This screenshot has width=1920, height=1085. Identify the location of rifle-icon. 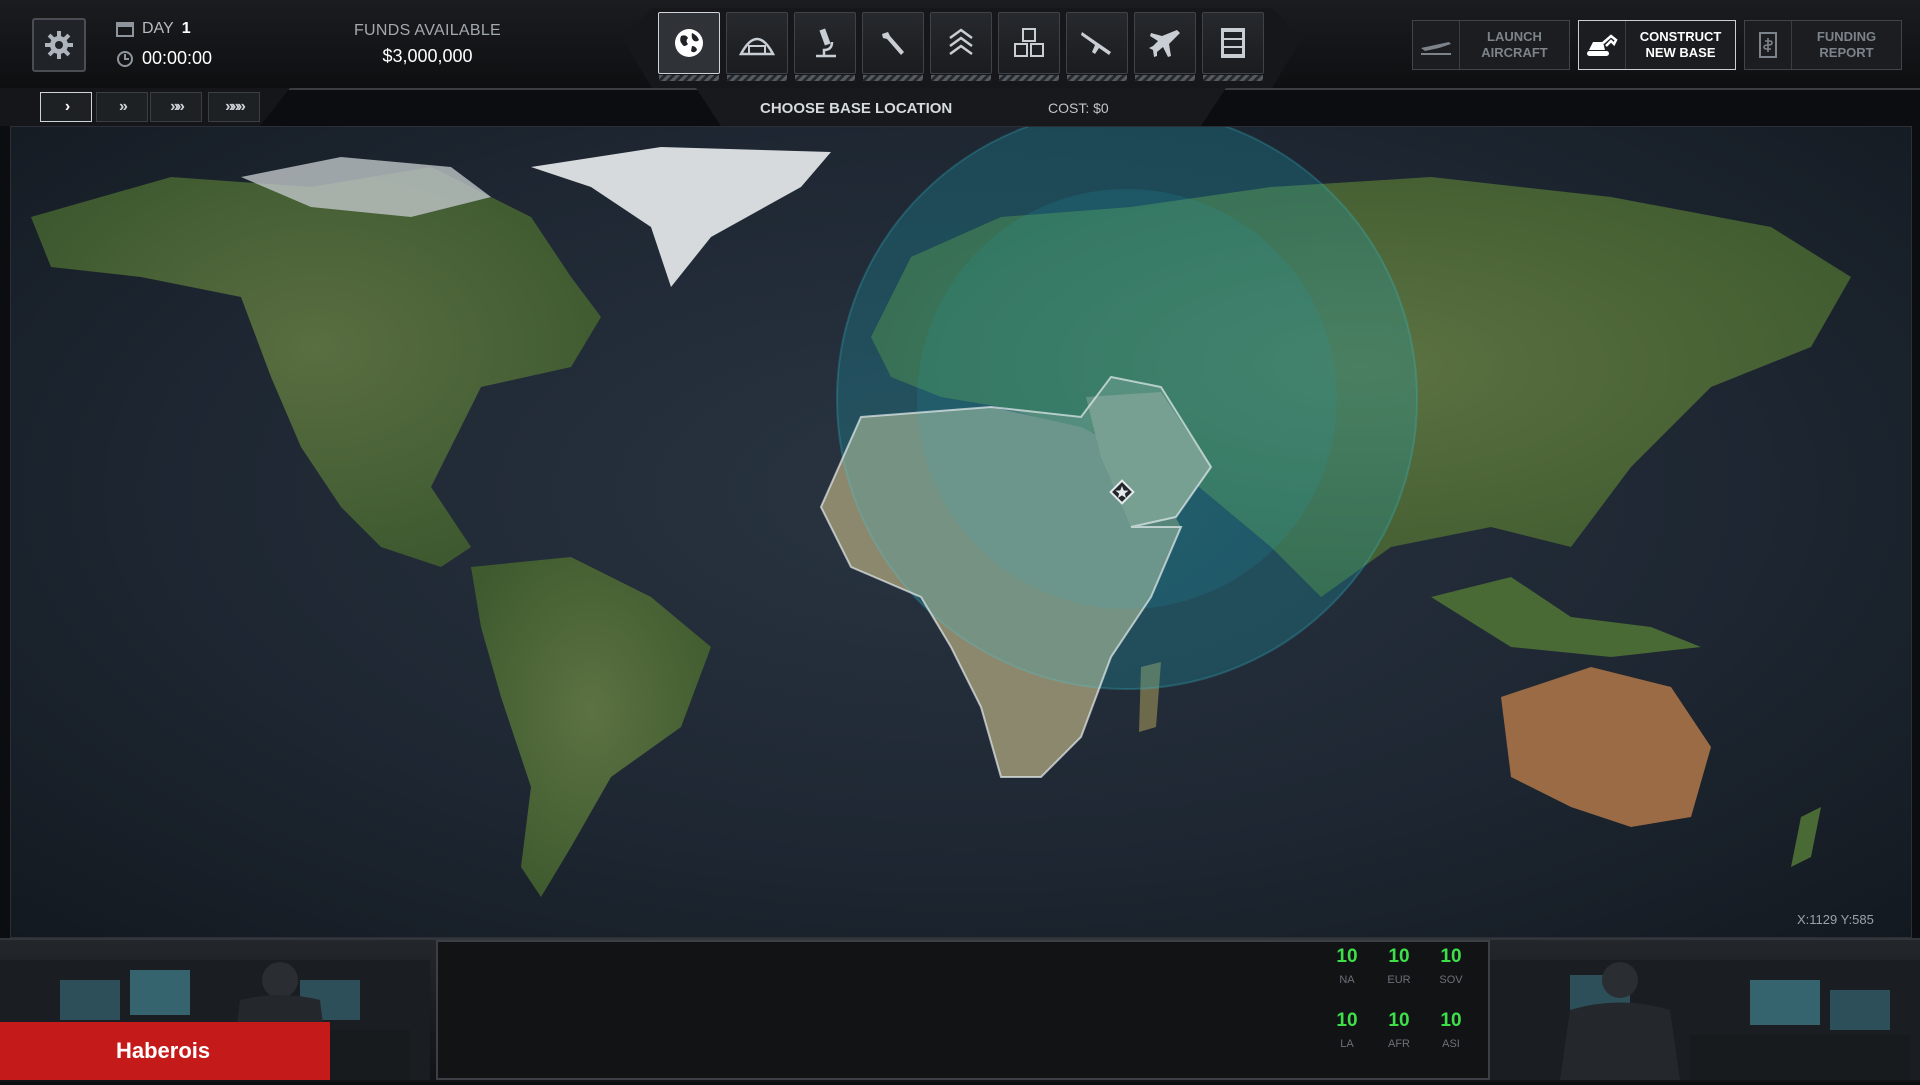
(1096, 43).